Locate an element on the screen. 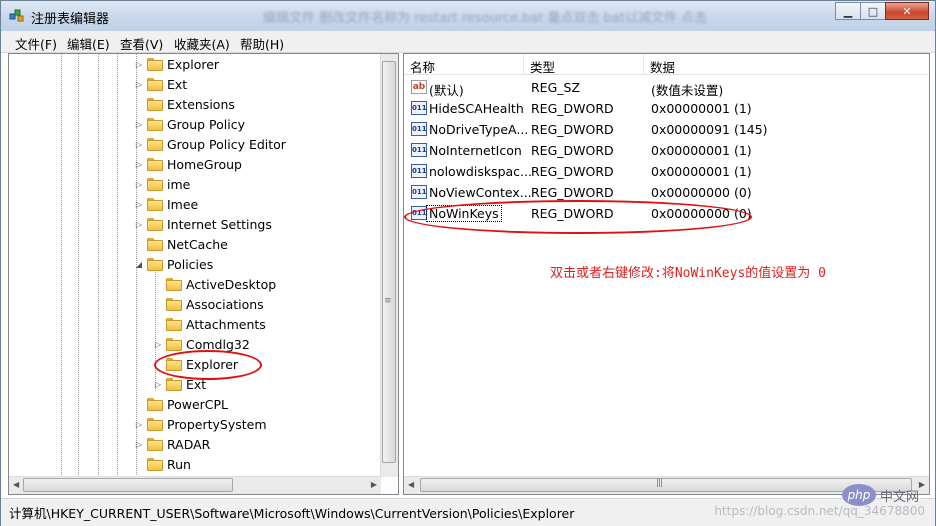  tree-item: PowerCPL is located at coordinates (180, 404).